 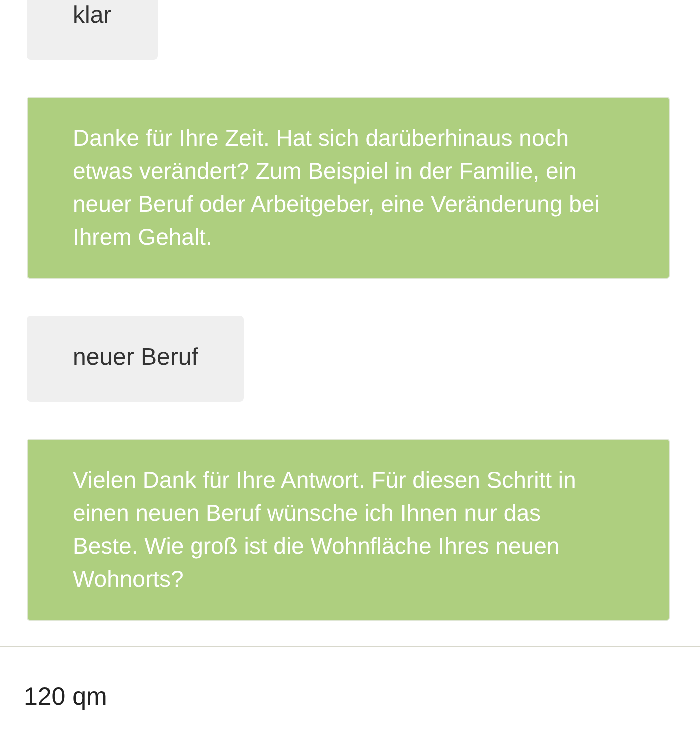 What do you see at coordinates (135, 359) in the screenshot?
I see `user-message: neuer Beruf` at bounding box center [135, 359].